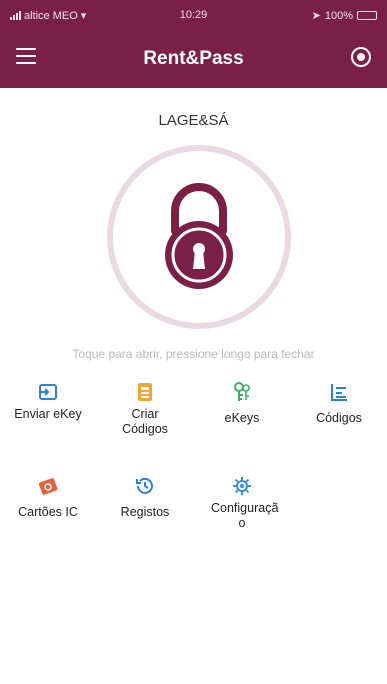 This screenshot has width=387, height=684. Describe the element at coordinates (367, 15) in the screenshot. I see `battery-icon` at that location.